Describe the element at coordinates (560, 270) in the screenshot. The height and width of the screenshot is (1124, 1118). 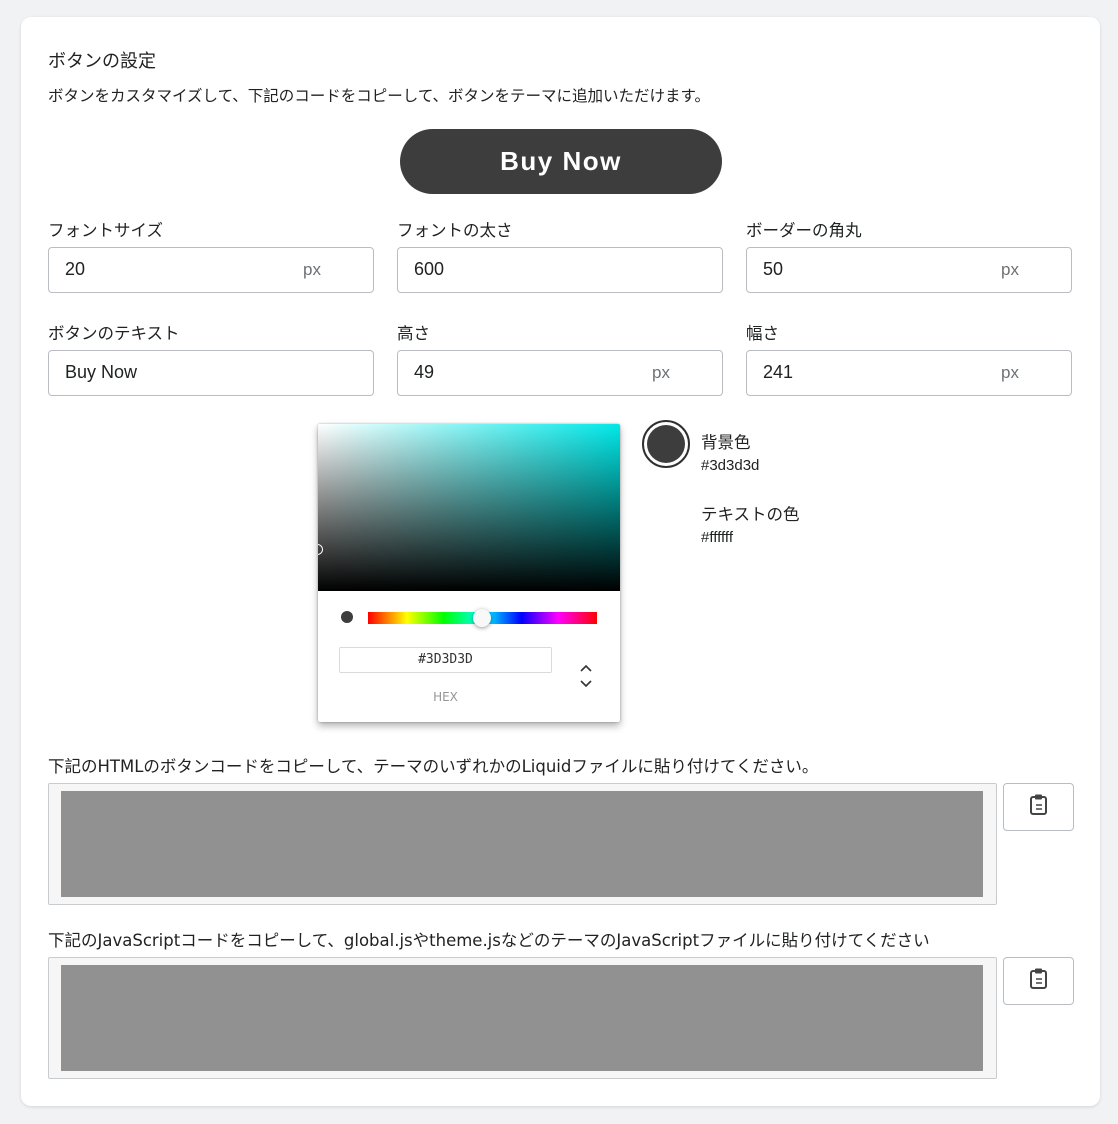
I see `font-weight-input: 600` at that location.